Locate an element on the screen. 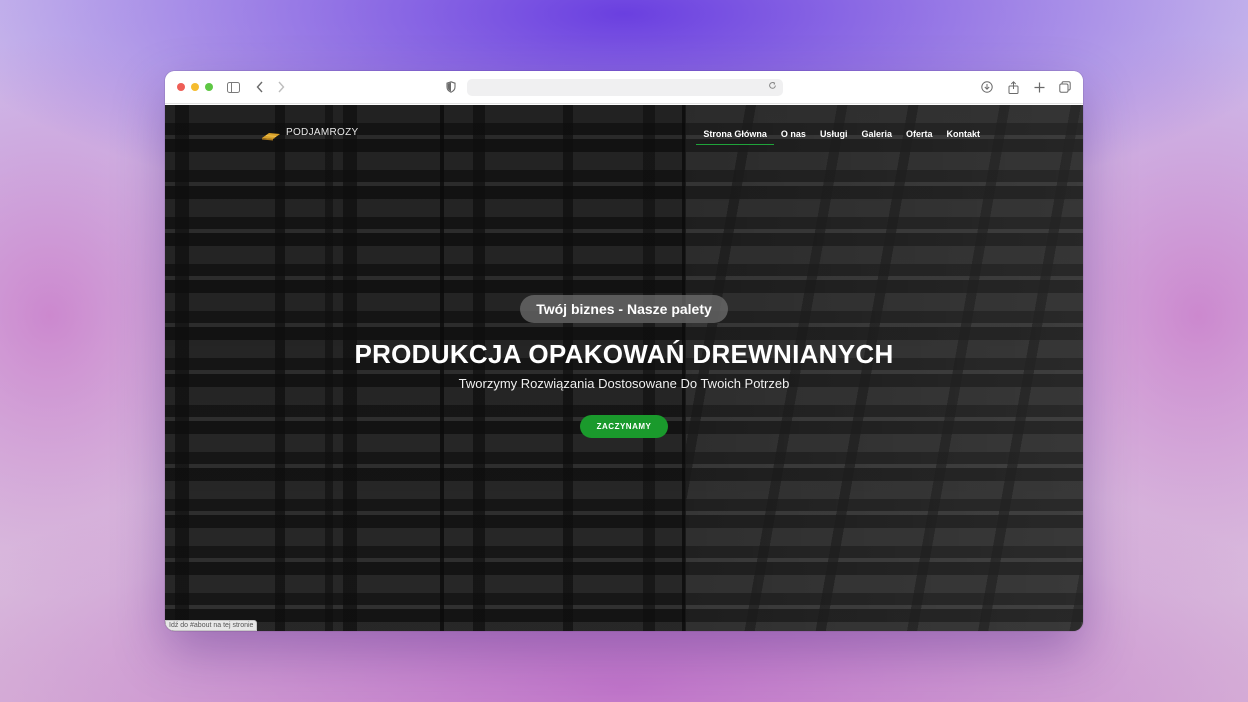 This screenshot has height=702, width=1248. link-status-bar: Idź do #about na tej stronie is located at coordinates (211, 625).